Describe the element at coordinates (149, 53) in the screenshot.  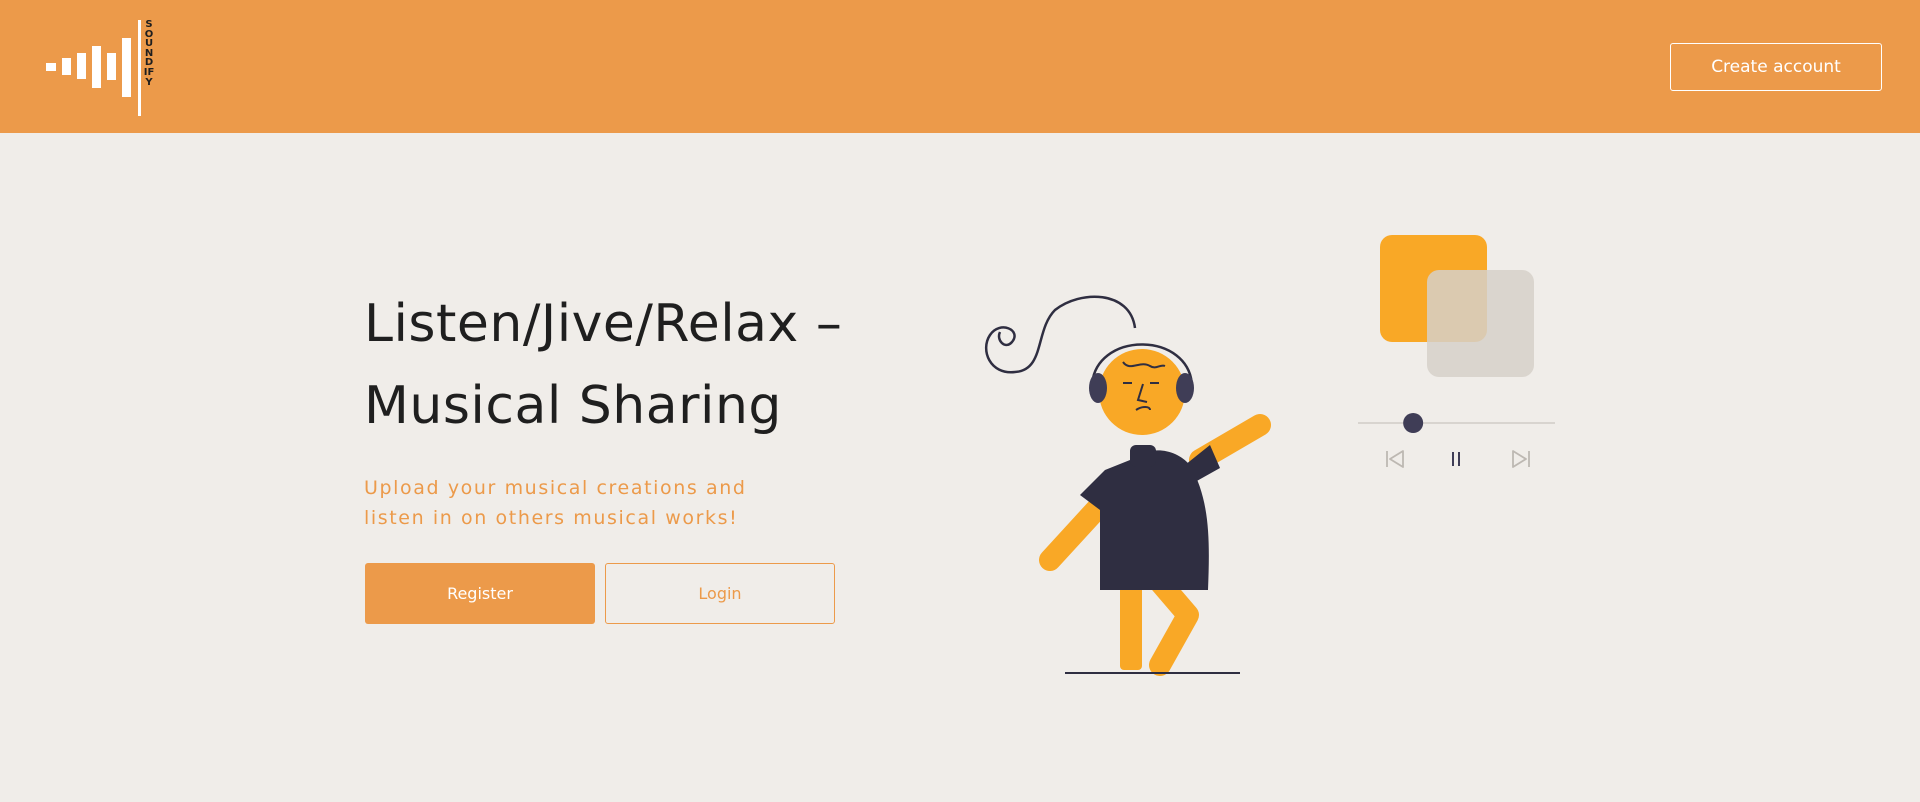
I see `brand-name: SOUNDIFY` at that location.